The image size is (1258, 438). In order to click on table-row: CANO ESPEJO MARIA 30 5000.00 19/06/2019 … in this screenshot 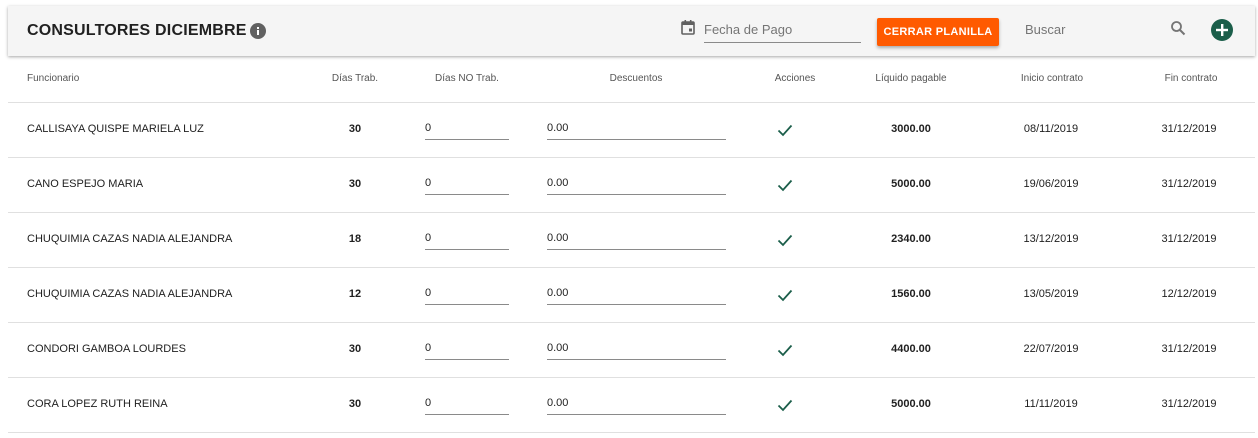, I will do `click(631, 185)`.